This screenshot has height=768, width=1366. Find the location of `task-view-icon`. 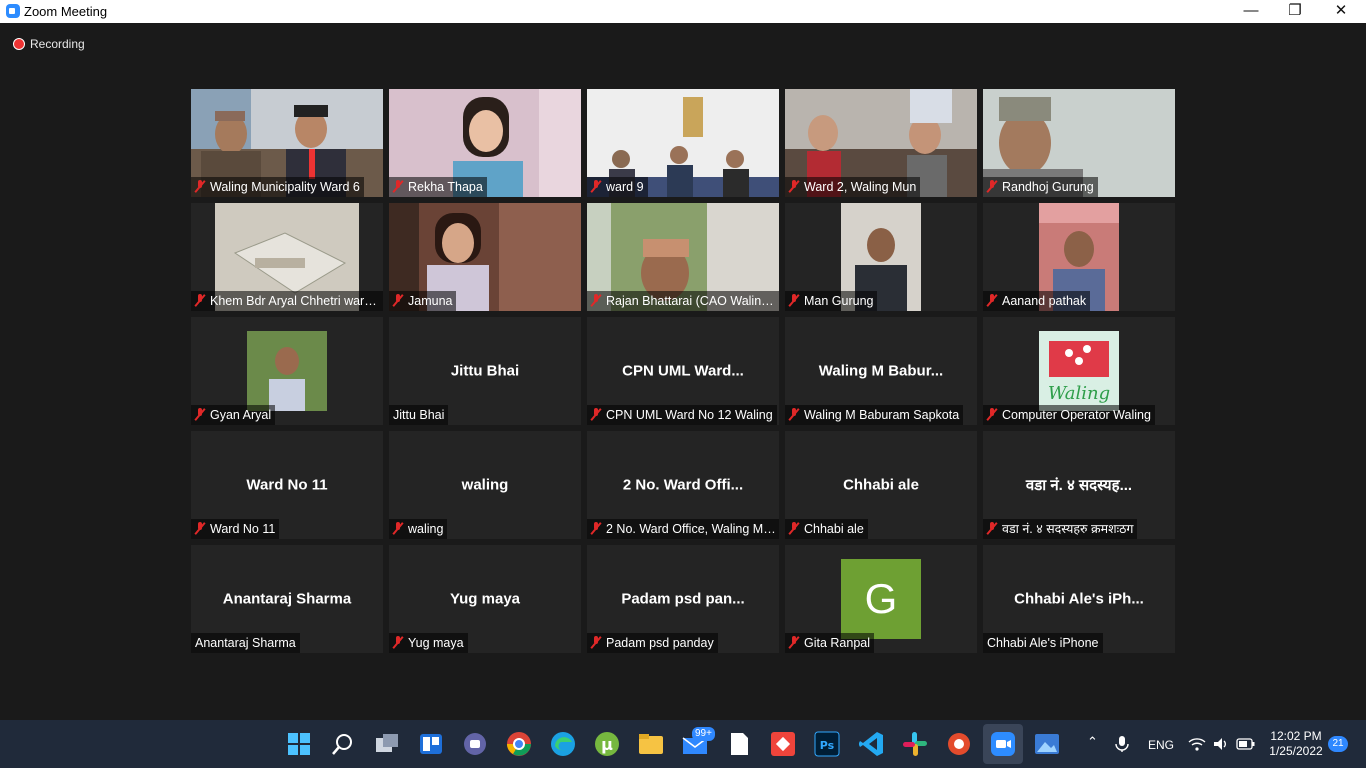

task-view-icon is located at coordinates (387, 744).